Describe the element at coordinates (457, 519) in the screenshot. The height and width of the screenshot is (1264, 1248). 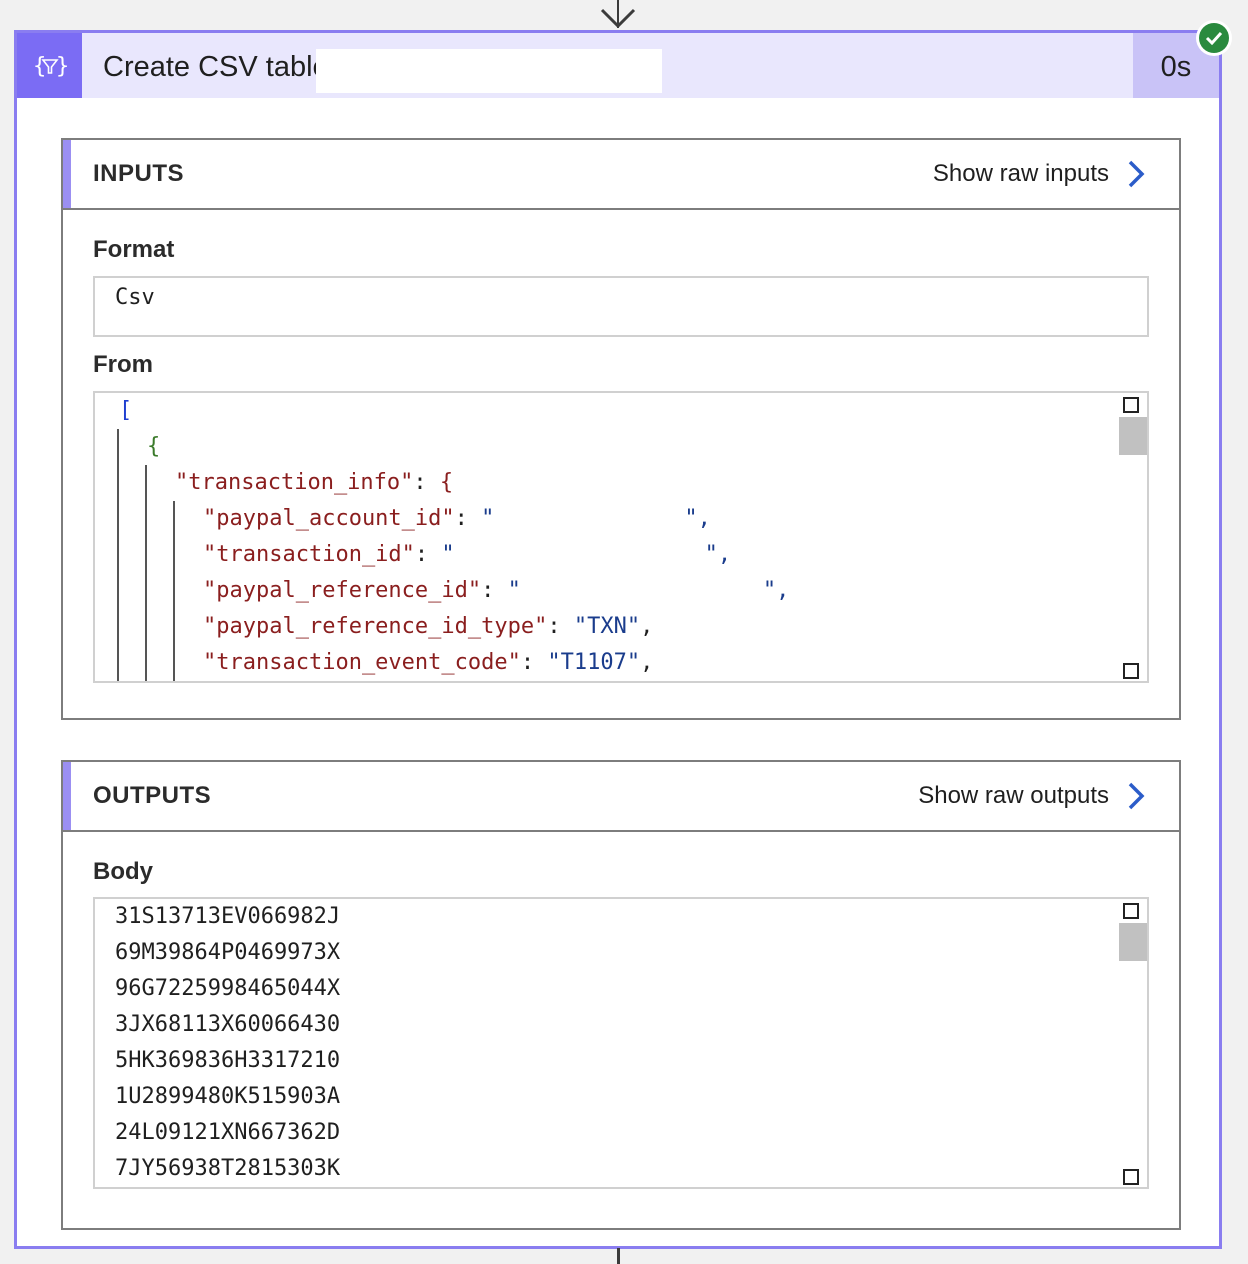
I see `code-line: "paypal_account_id": " ",` at that location.